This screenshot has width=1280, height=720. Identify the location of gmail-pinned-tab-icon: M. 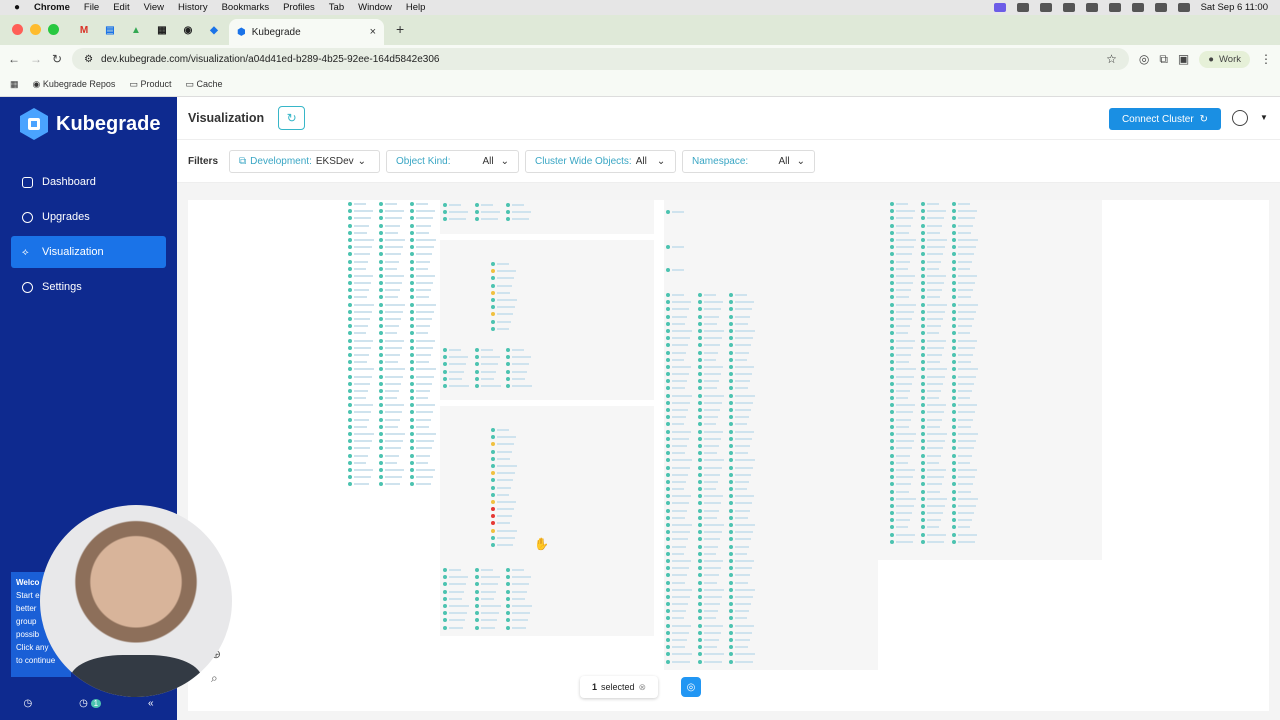
(84, 30).